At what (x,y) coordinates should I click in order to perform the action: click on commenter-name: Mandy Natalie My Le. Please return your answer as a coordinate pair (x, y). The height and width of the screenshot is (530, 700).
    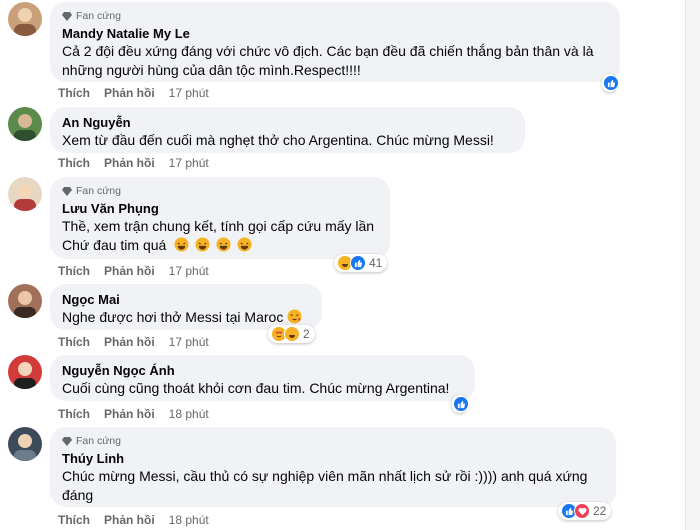
    Looking at the image, I should click on (335, 33).